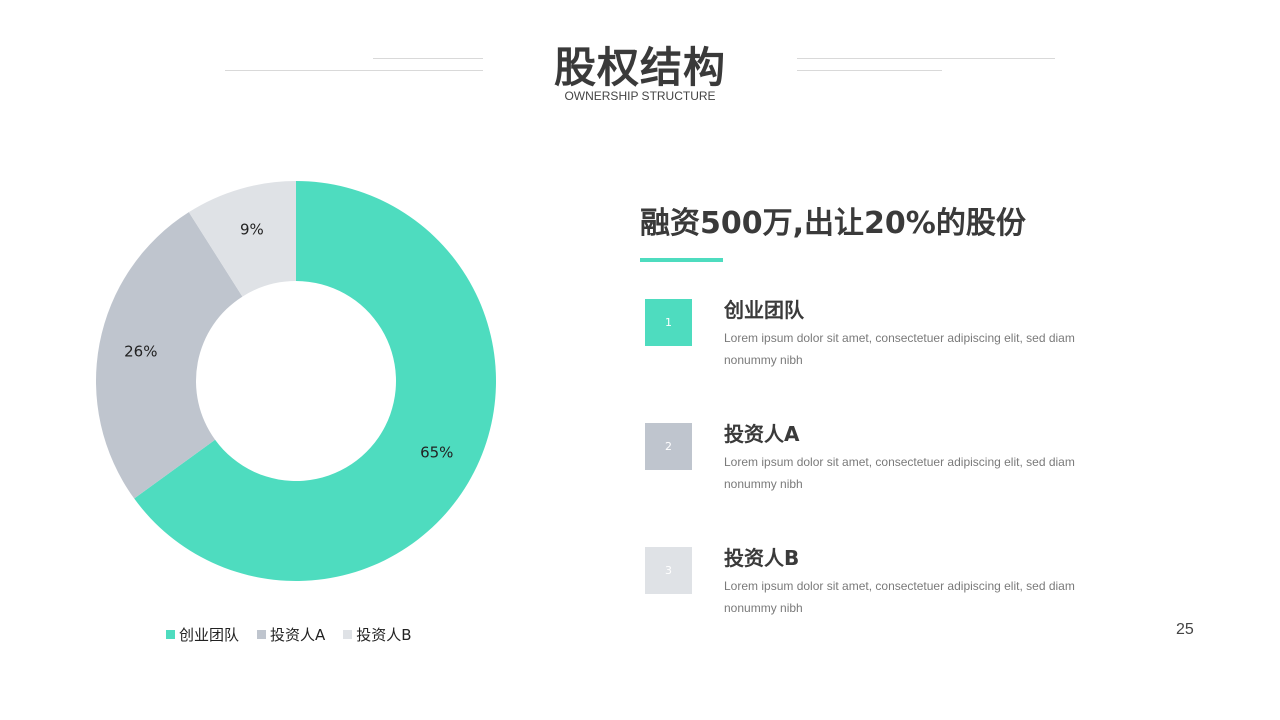  I want to click on item-title: 创业团队, so click(764, 310).